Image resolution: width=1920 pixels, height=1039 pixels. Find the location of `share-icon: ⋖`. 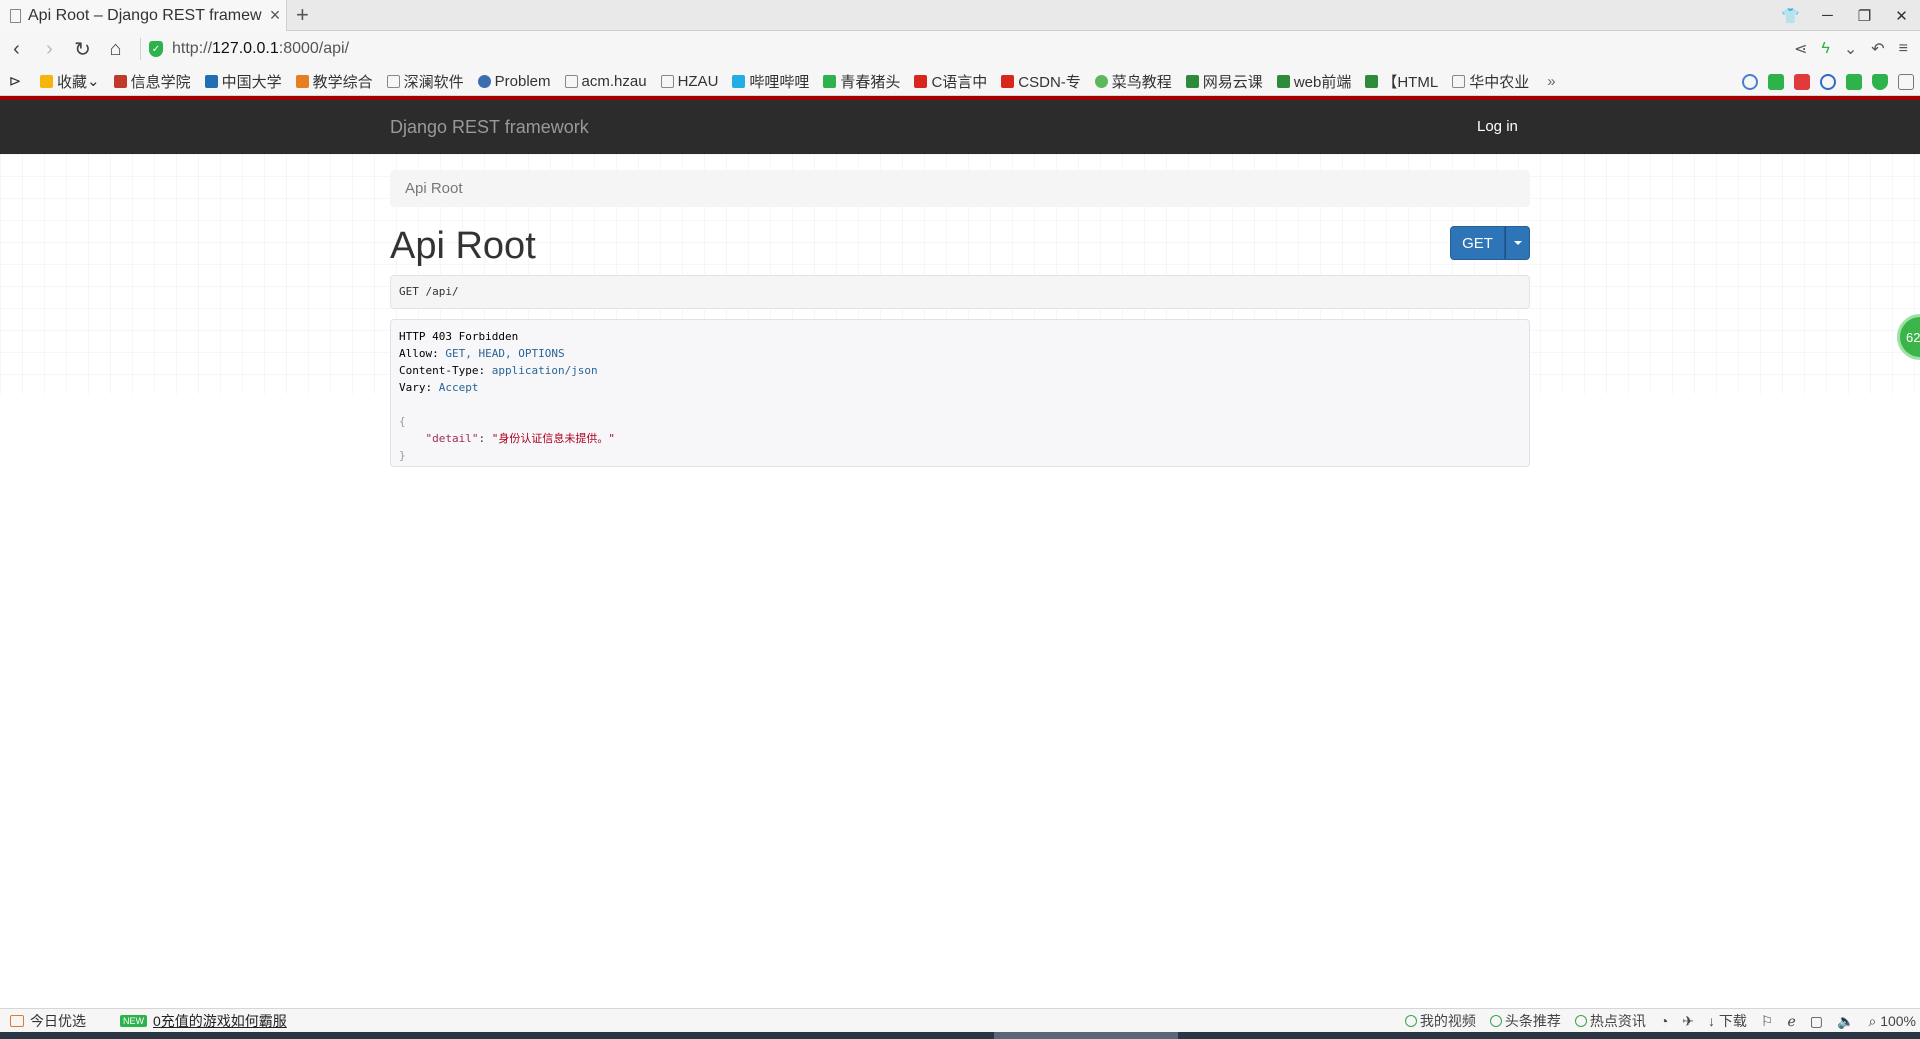

share-icon: ⋖ is located at coordinates (1800, 49).